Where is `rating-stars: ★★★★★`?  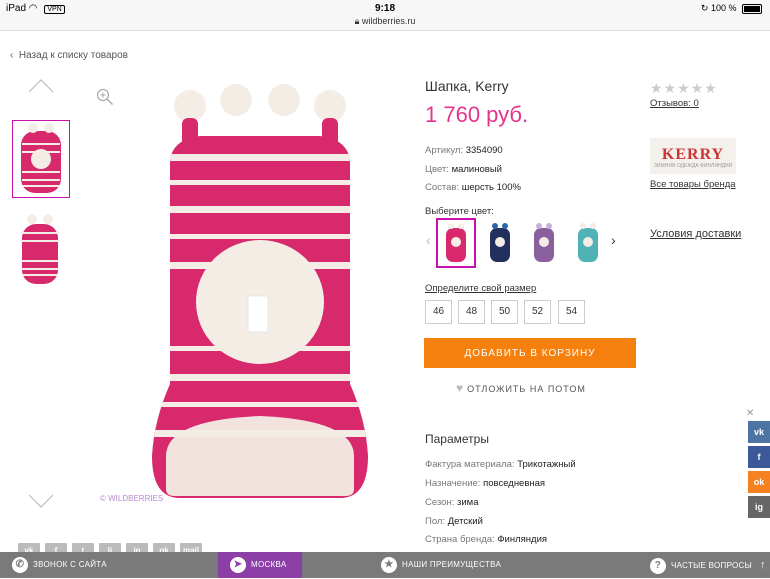 rating-stars: ★★★★★ is located at coordinates (684, 88).